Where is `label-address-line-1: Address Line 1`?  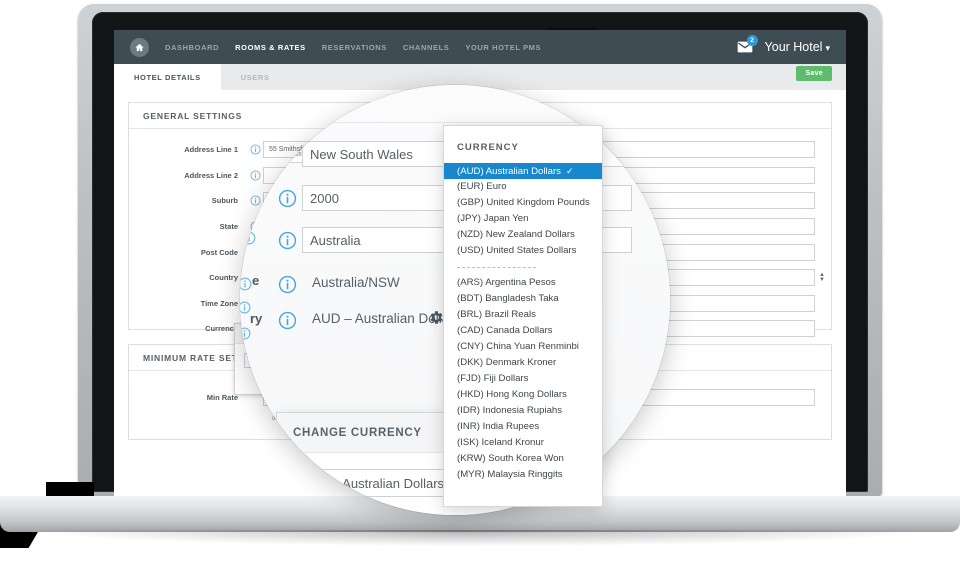
label-address-line-1: Address Line 1 is located at coordinates (211, 150).